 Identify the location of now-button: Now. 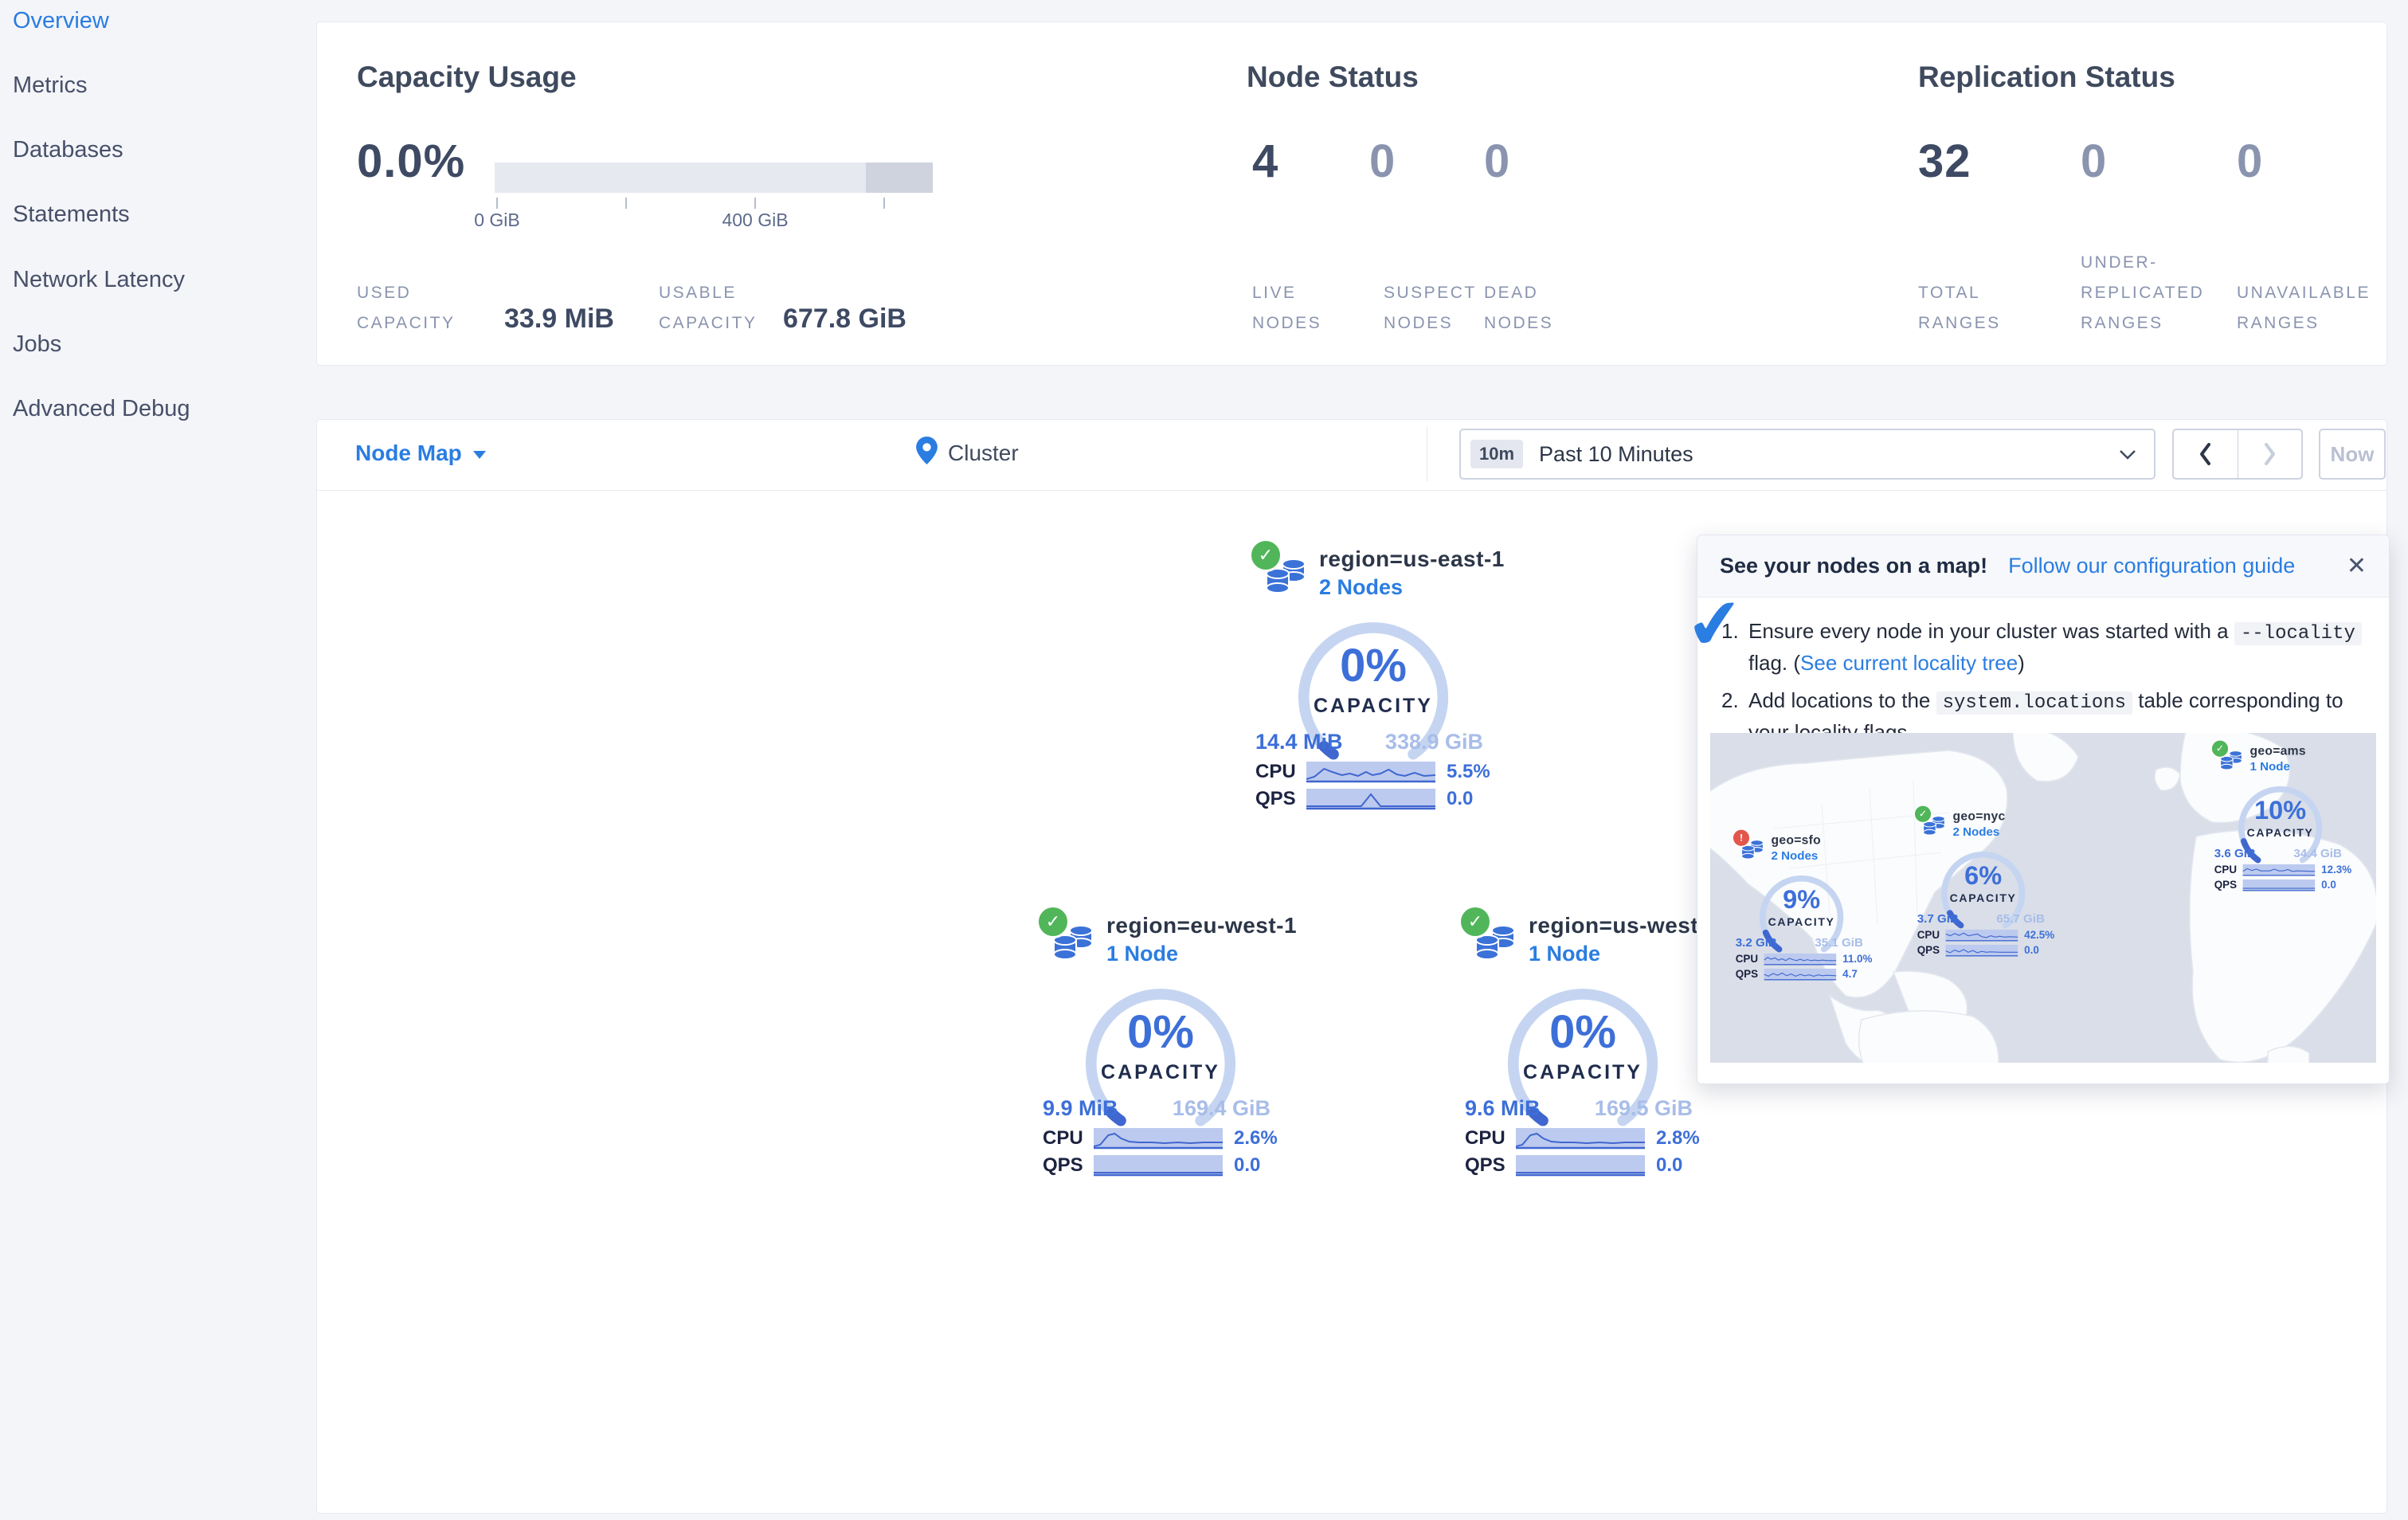
(2353, 454).